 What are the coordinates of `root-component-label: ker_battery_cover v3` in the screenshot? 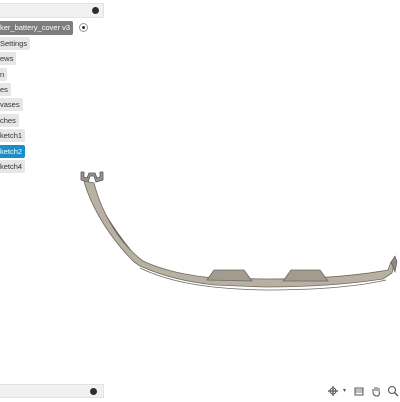 It's located at (37, 28).